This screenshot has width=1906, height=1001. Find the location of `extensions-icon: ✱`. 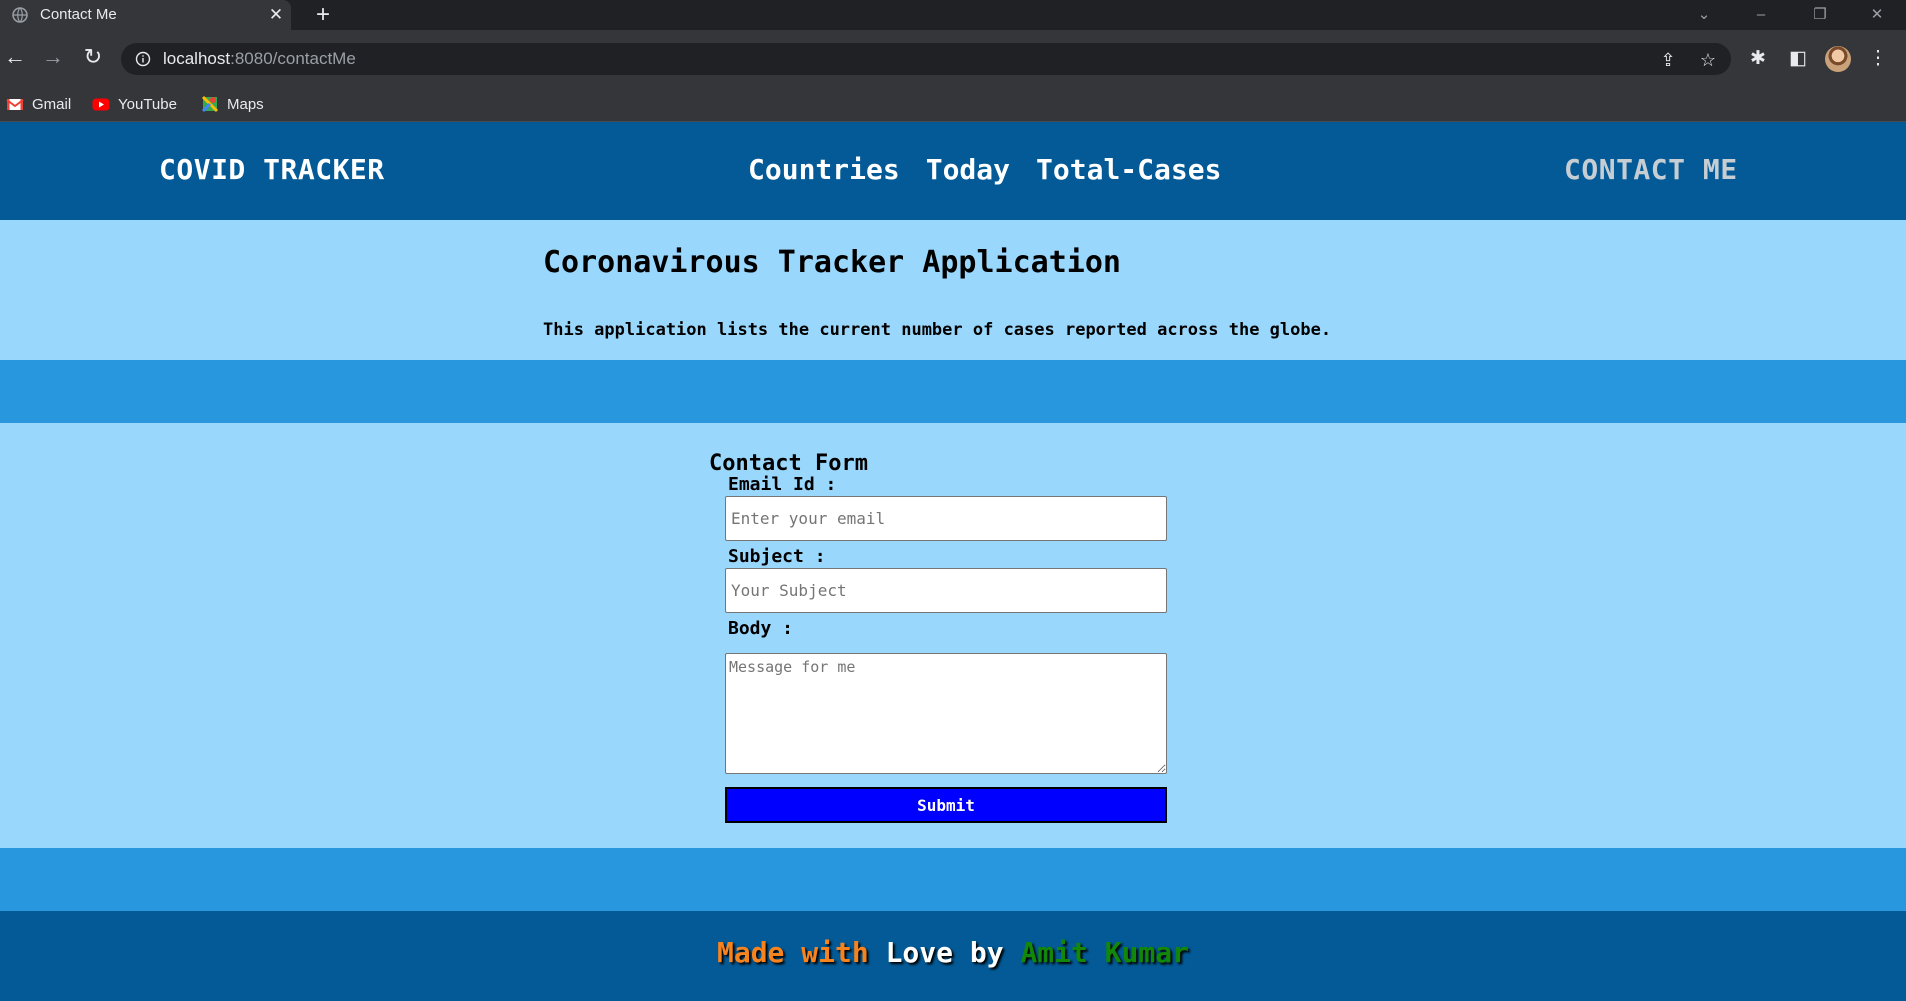

extensions-icon: ✱ is located at coordinates (1758, 59).